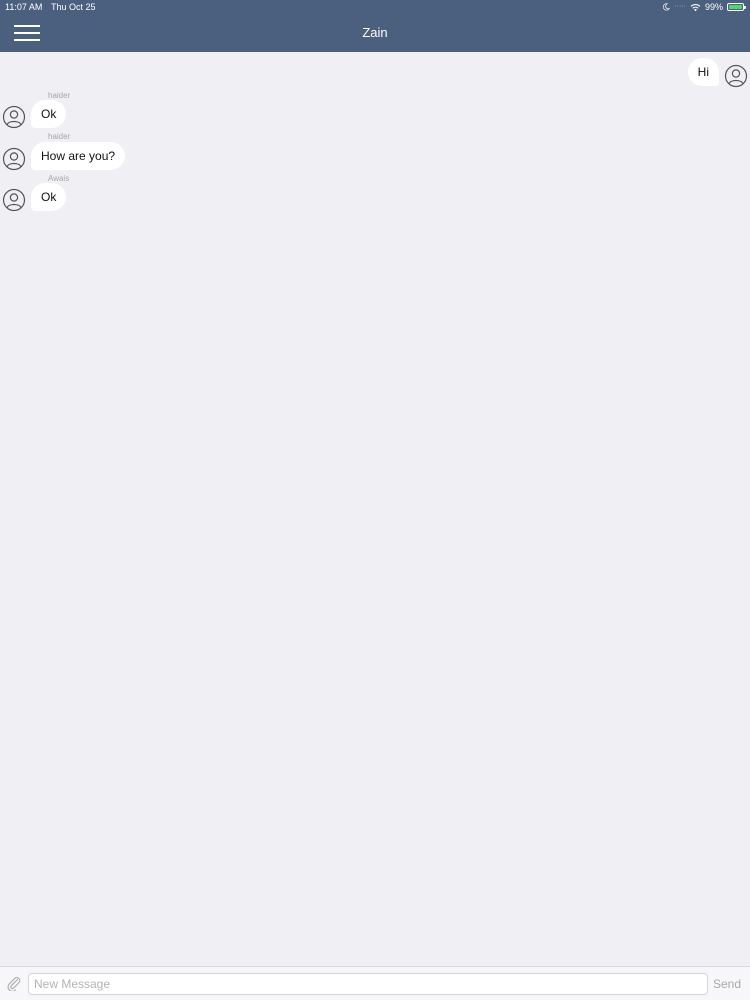 This screenshot has height=1000, width=750. What do you see at coordinates (368, 984) in the screenshot?
I see `message-input` at bounding box center [368, 984].